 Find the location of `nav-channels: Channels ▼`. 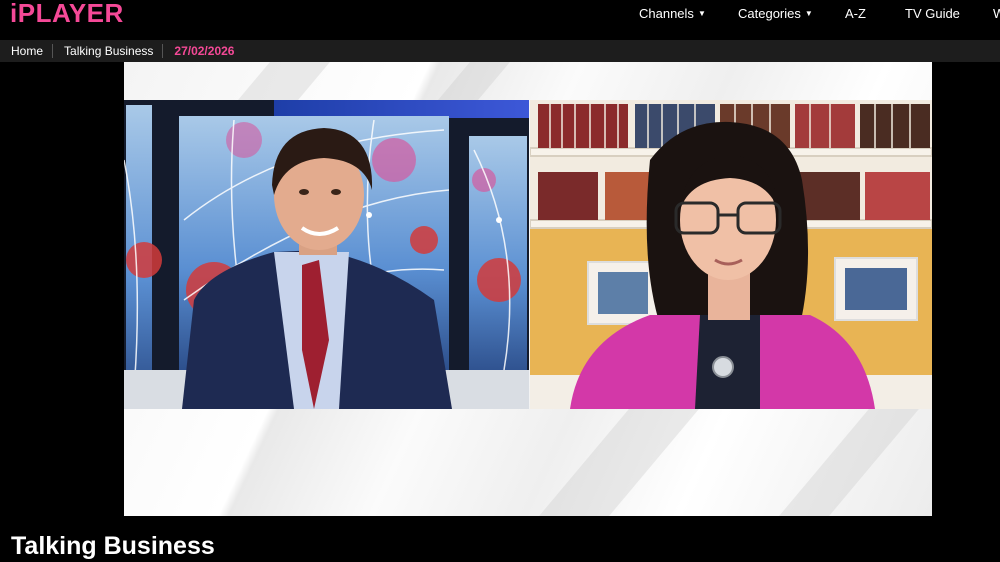

nav-channels: Channels ▼ is located at coordinates (672, 13).